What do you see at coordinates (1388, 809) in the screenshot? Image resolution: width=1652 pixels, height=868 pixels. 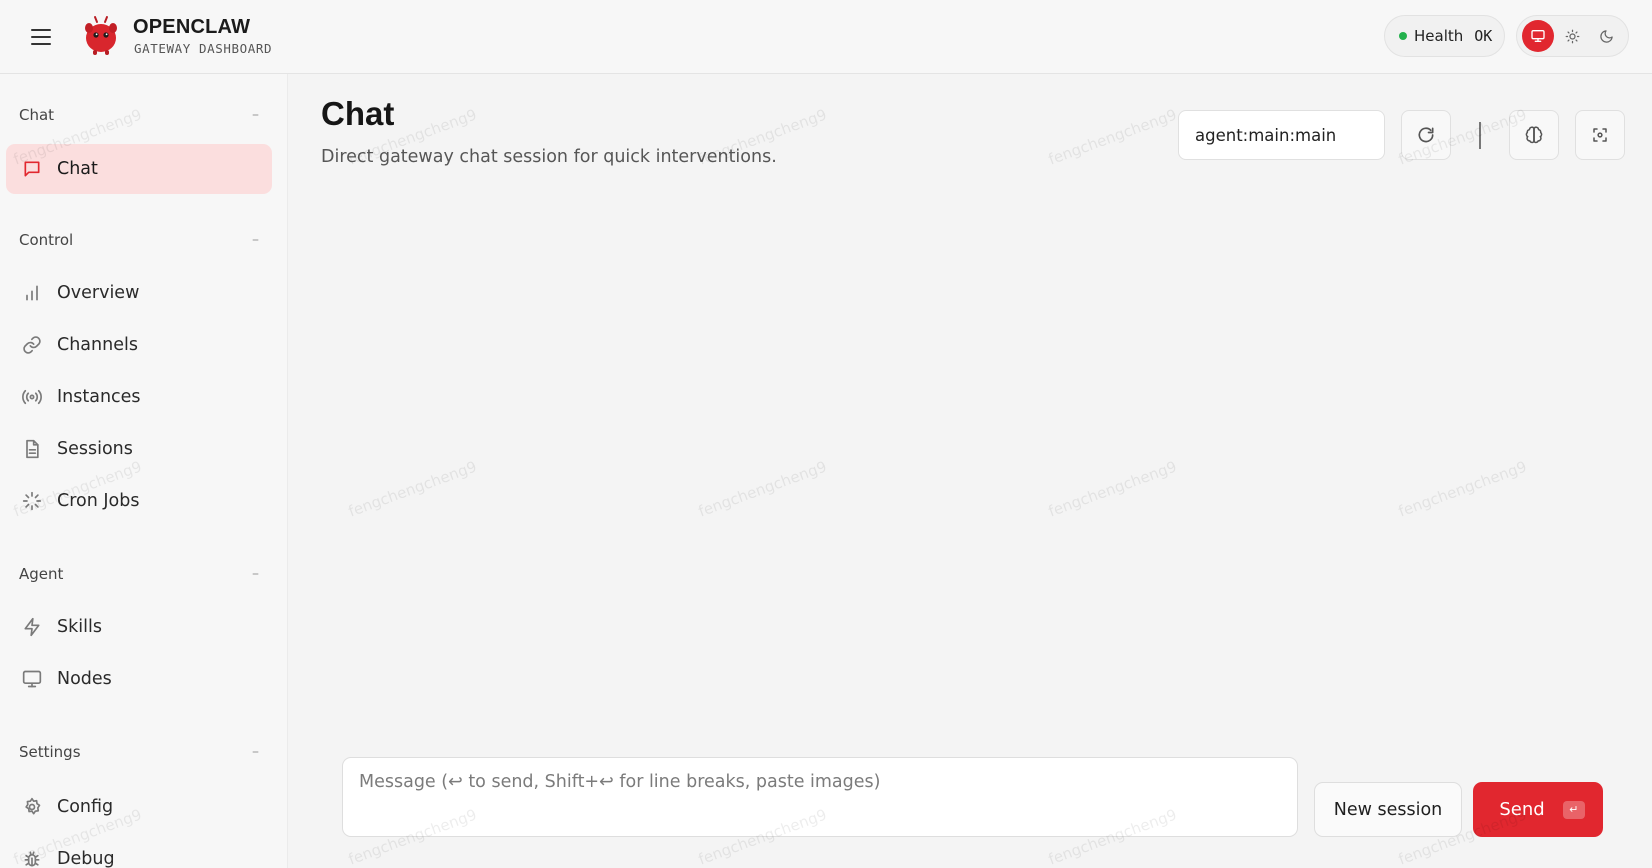 I see `new-session-button: New session` at bounding box center [1388, 809].